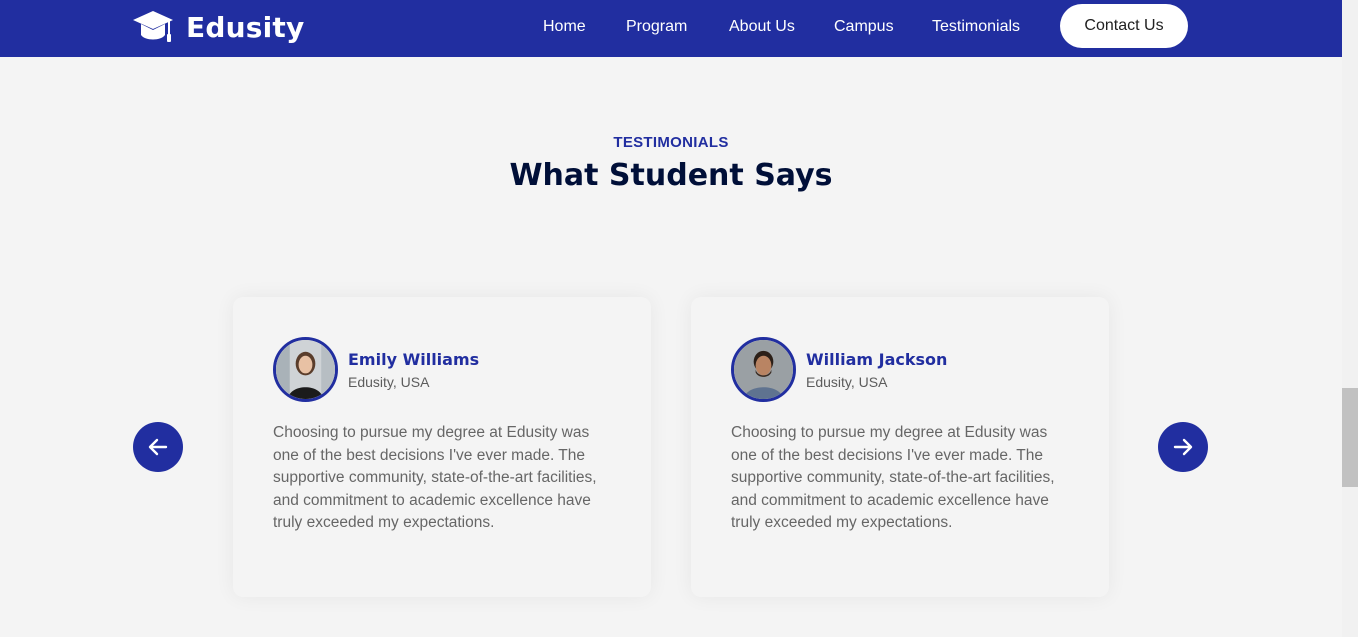 The height and width of the screenshot is (637, 1358). I want to click on nav-program: Program, so click(656, 27).